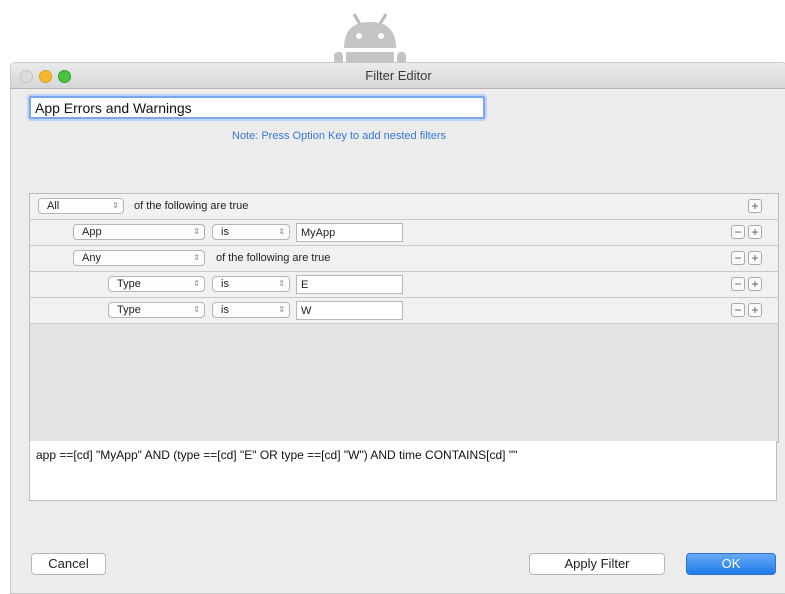  What do you see at coordinates (349, 310) in the screenshot?
I see `value-field: W` at bounding box center [349, 310].